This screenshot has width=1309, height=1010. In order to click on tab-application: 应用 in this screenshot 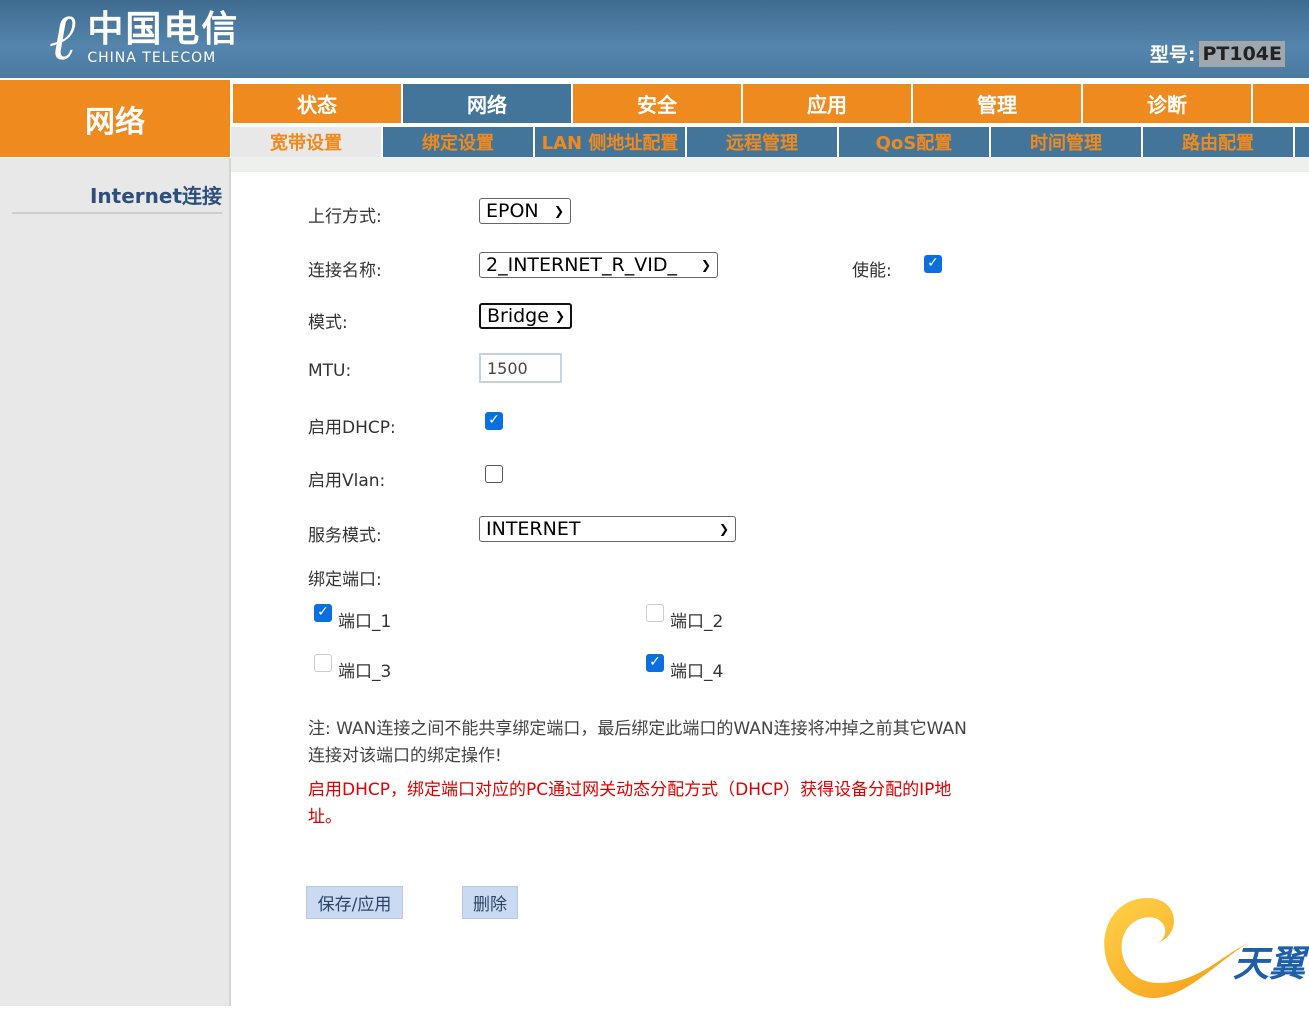, I will do `click(827, 103)`.